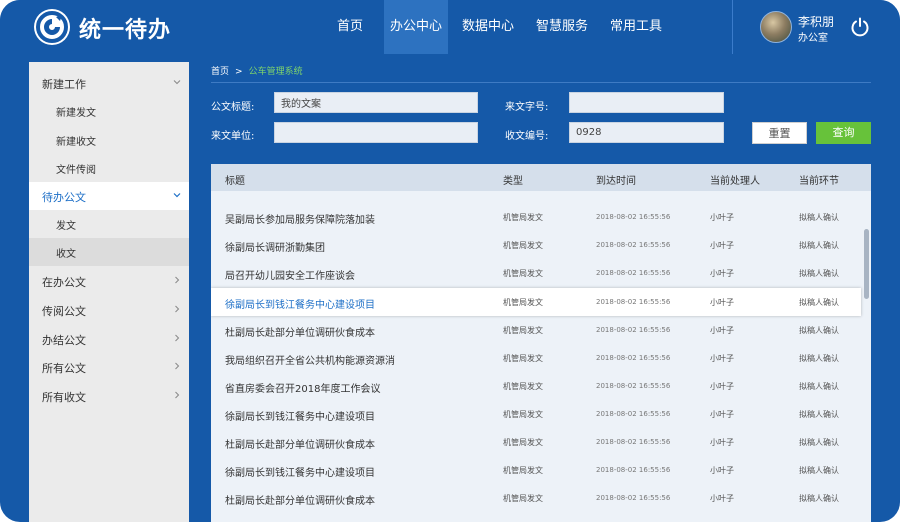 The width and height of the screenshot is (900, 522). I want to click on nav-common-tools: 常用工具, so click(636, 27).